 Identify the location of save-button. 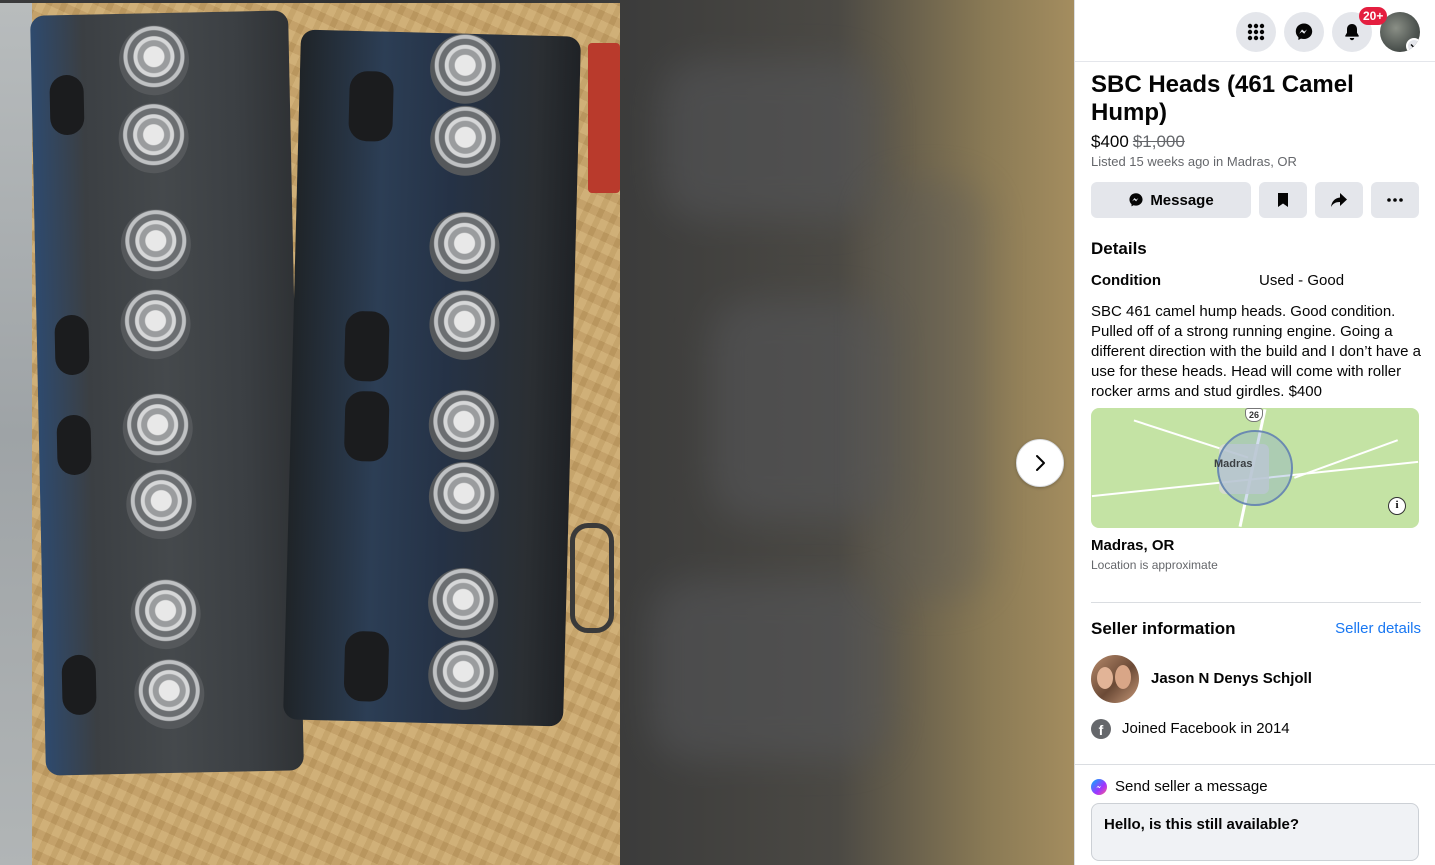
(1283, 200).